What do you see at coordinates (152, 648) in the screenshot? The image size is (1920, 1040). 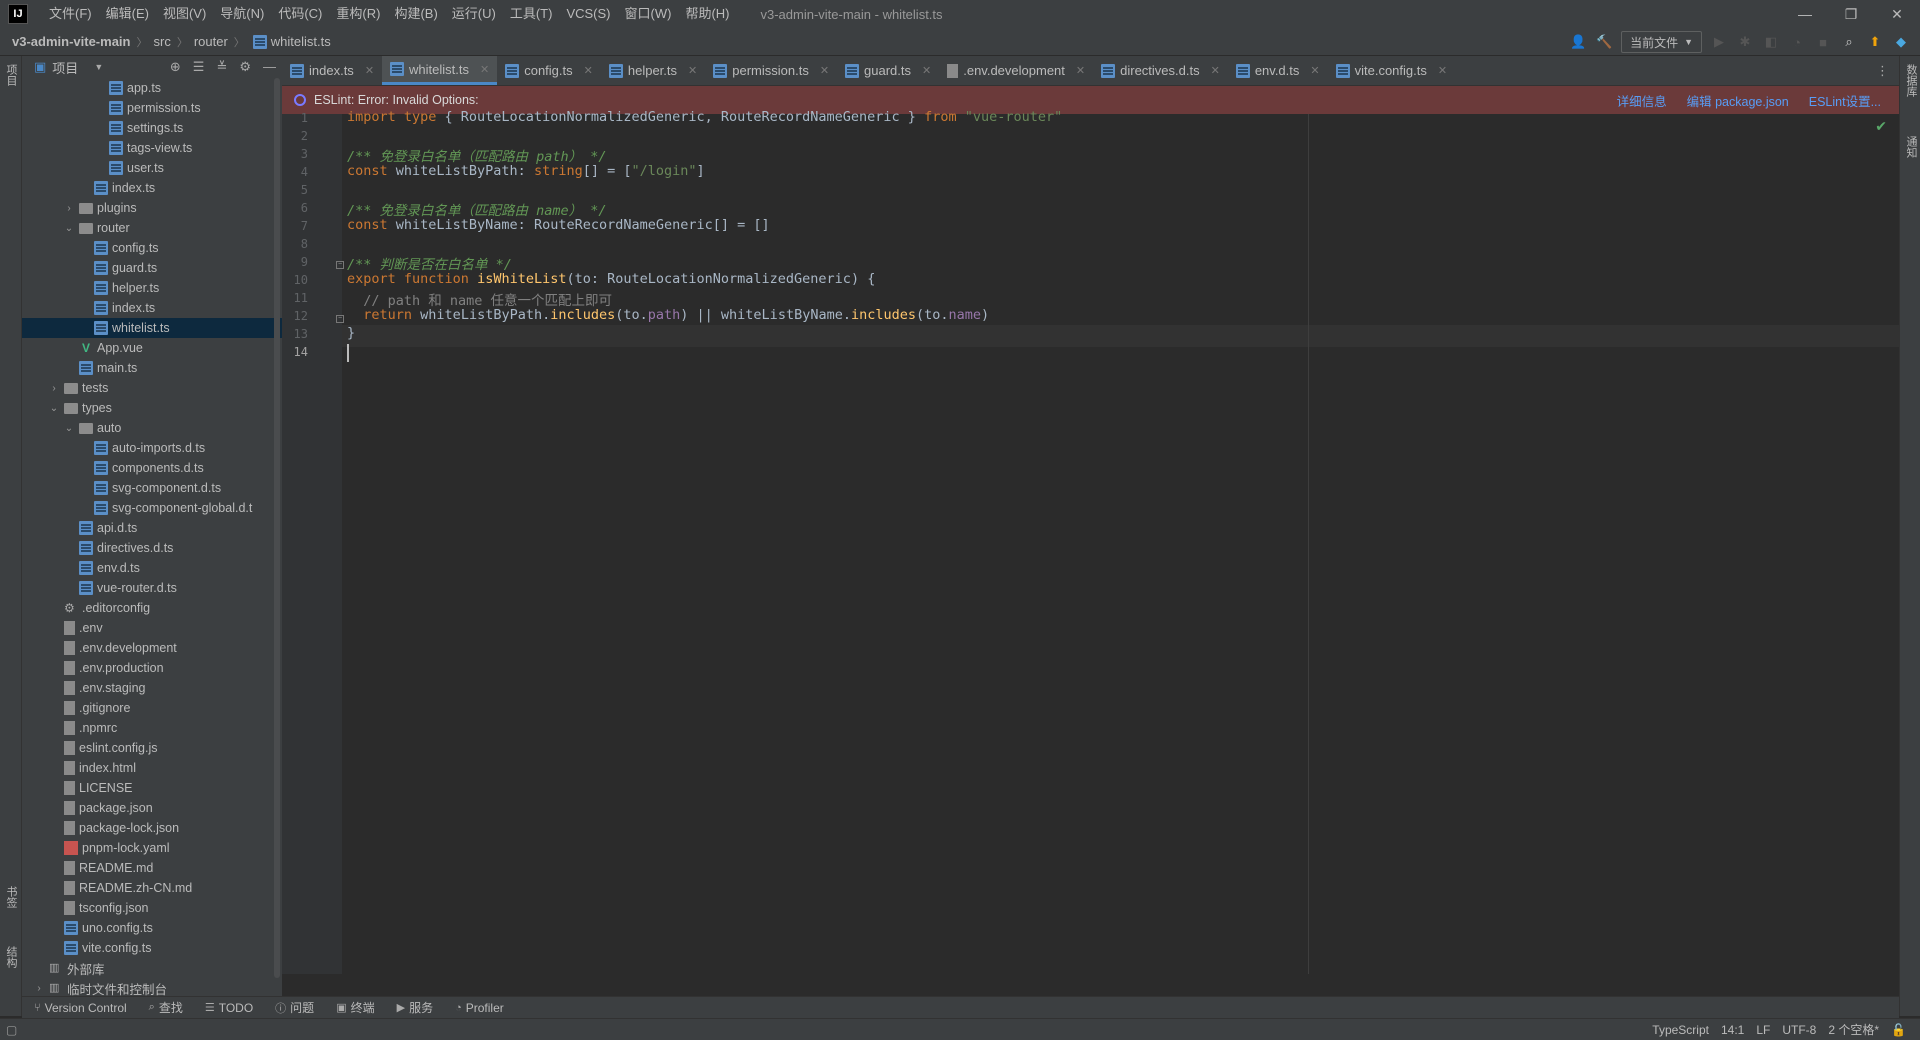 I see `tree-file: .env.development` at bounding box center [152, 648].